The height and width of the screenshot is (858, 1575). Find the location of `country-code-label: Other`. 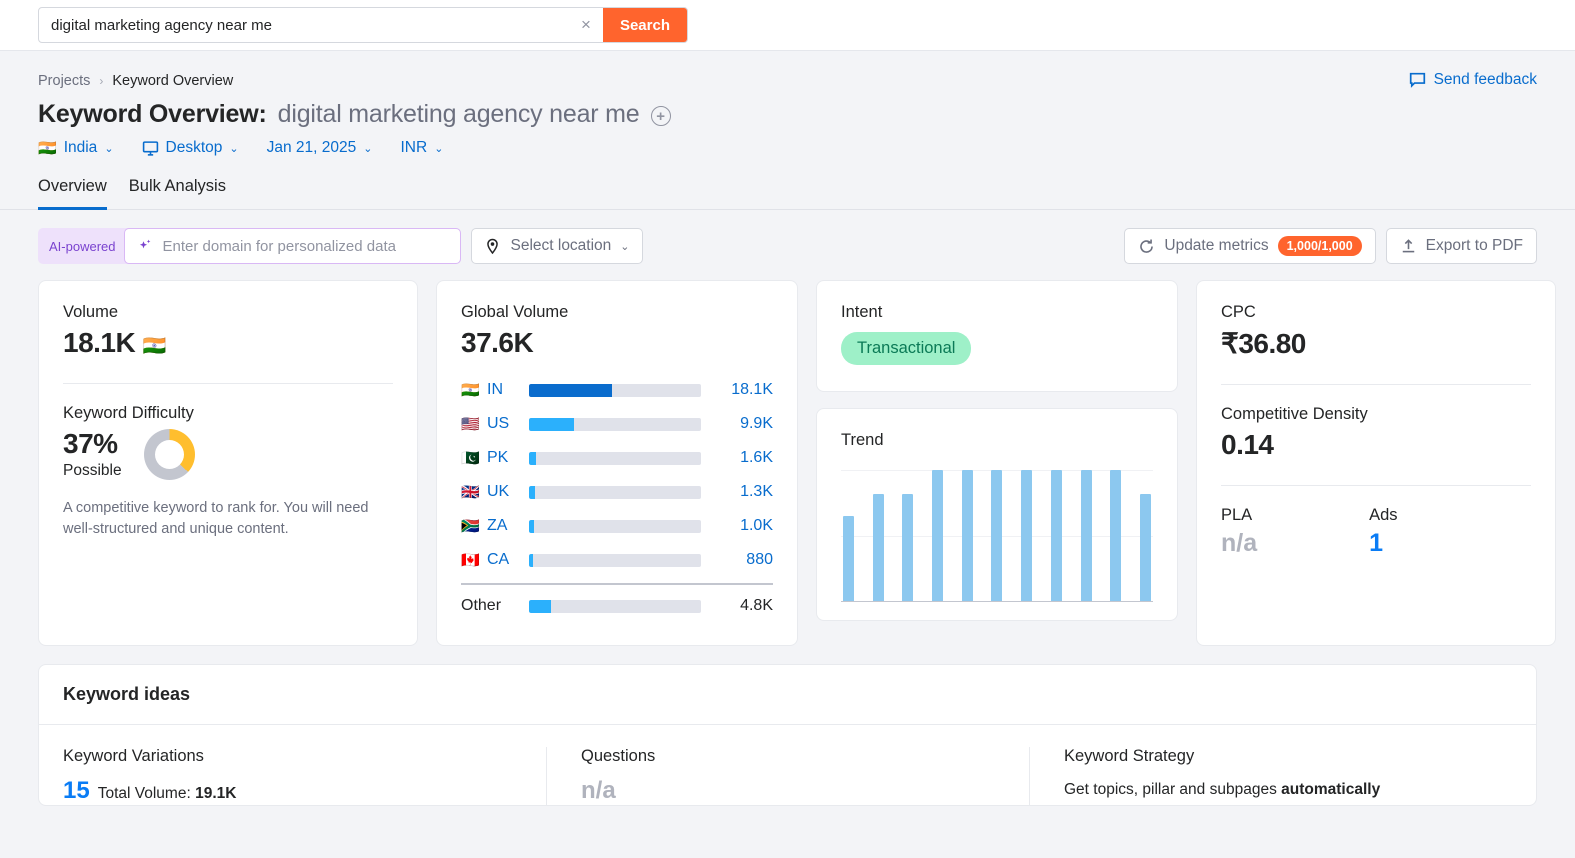

country-code-label: Other is located at coordinates (481, 605).